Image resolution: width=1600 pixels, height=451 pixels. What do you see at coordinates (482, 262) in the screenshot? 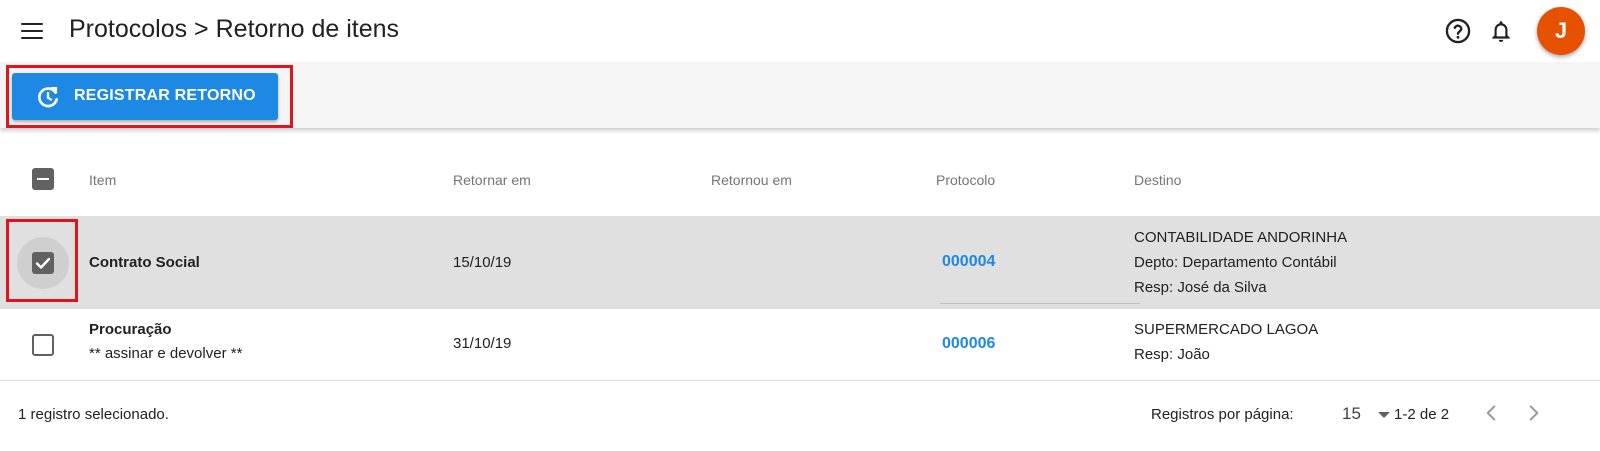
I see `return-by-date: 15/10/19` at bounding box center [482, 262].